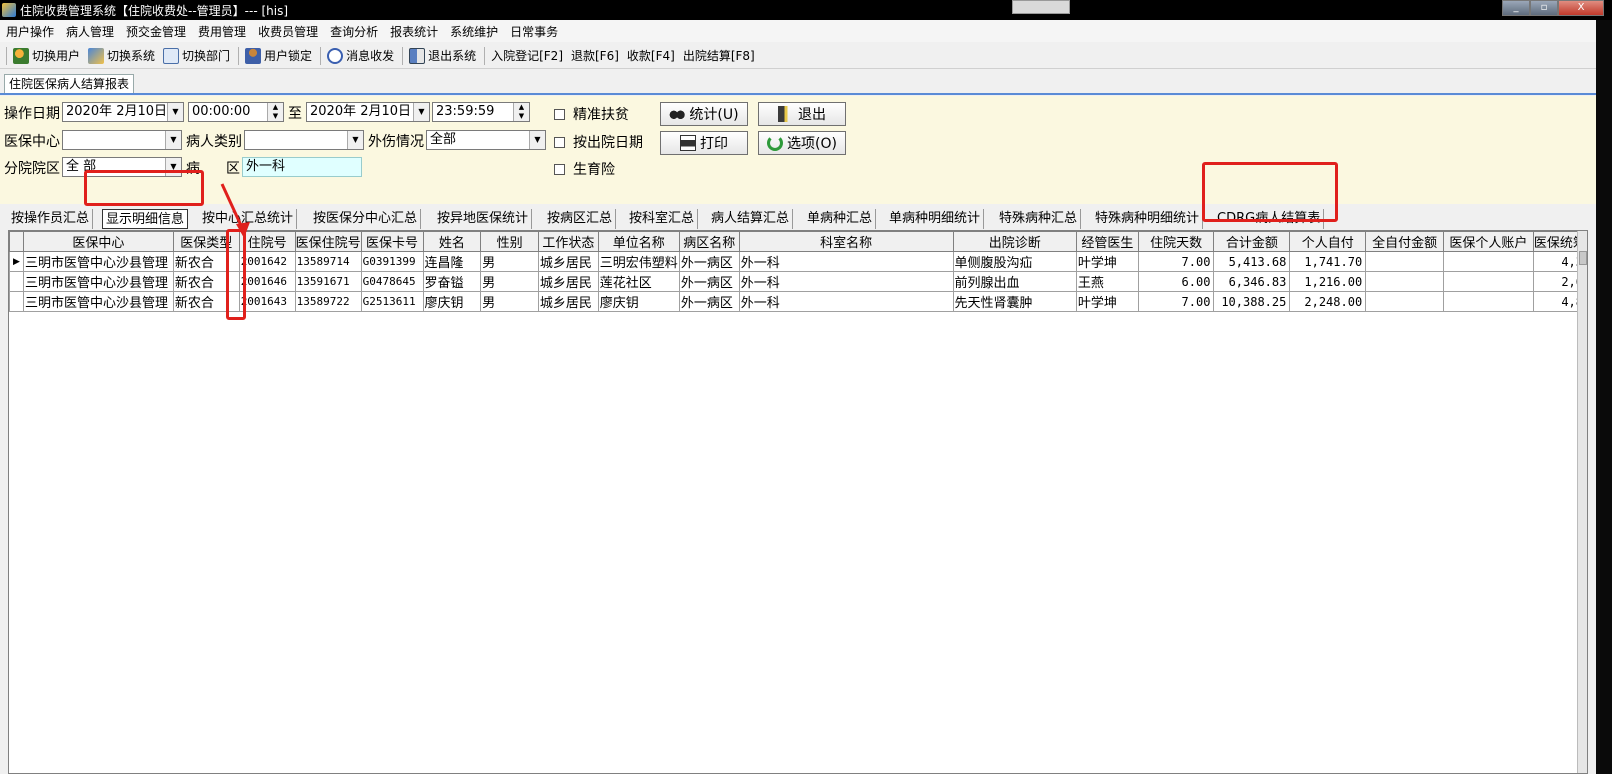 The image size is (1612, 774). Describe the element at coordinates (1328, 261) in the screenshot. I see `cell-self-pay: 1,741.70` at that location.